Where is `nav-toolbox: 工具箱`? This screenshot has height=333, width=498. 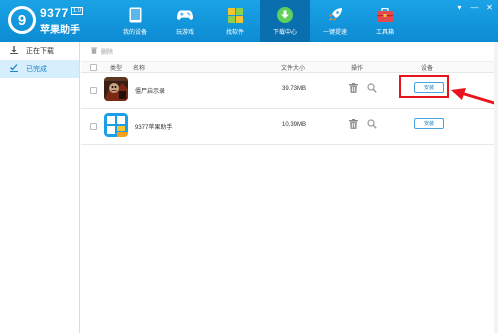
nav-toolbox: 工具箱 is located at coordinates (385, 21).